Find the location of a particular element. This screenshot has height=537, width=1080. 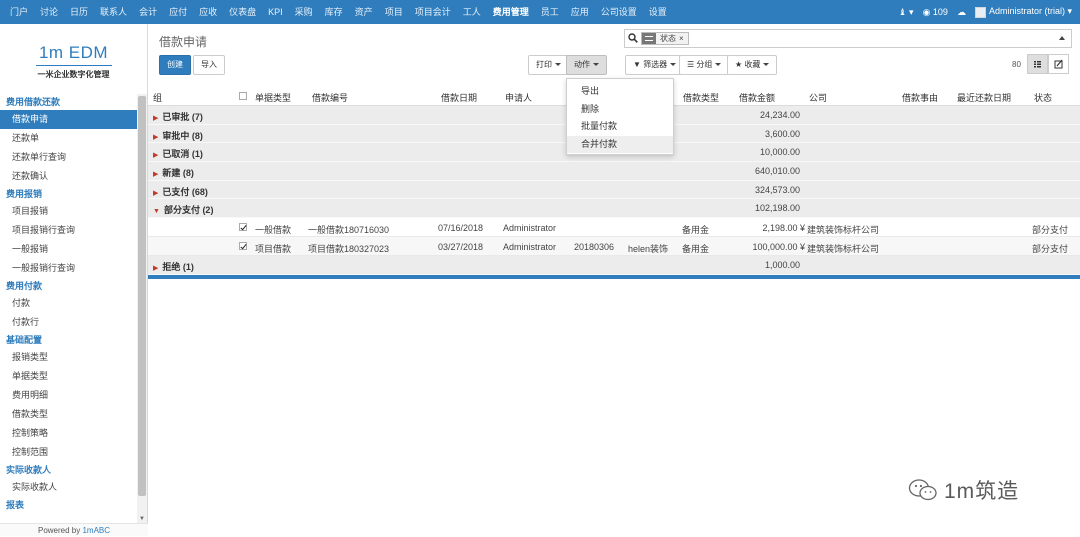

topnav-item: 采购 is located at coordinates (304, 12).